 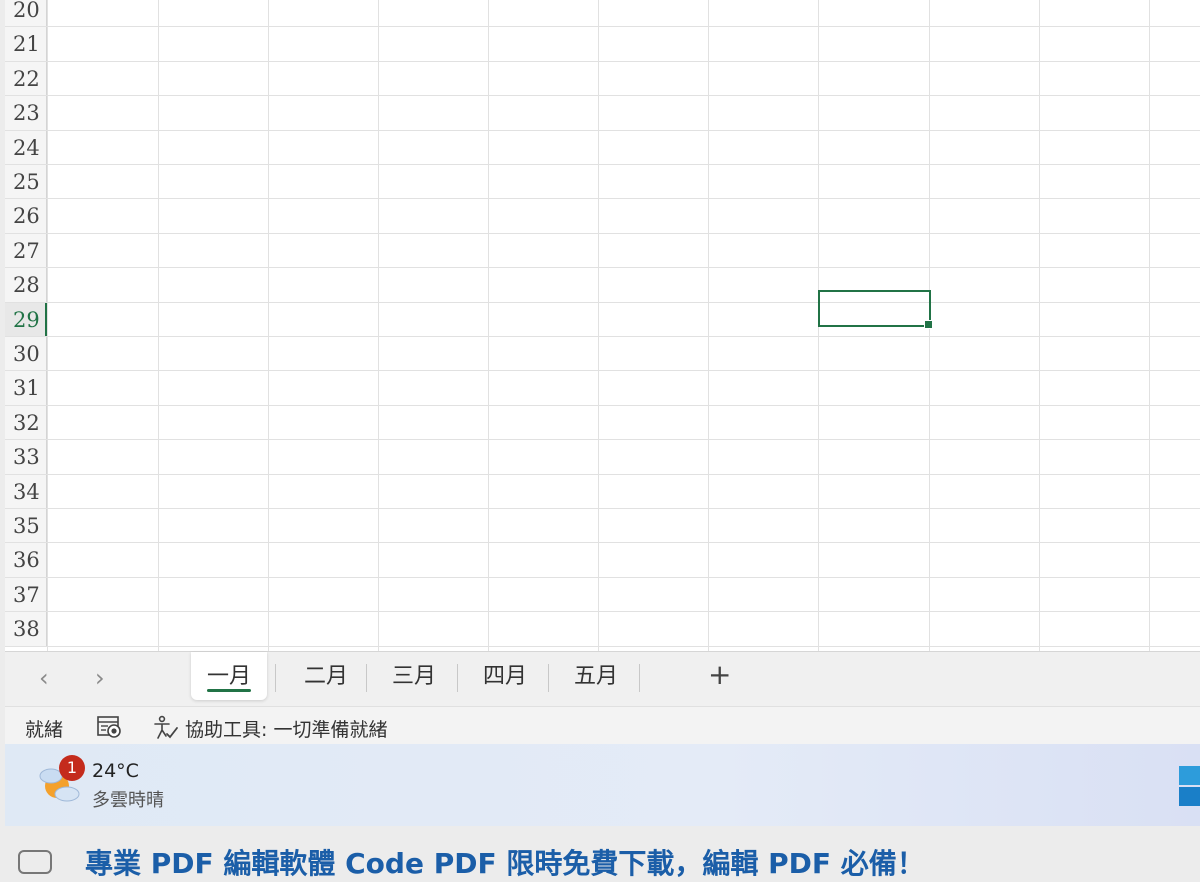 I want to click on sheet-tab-label: 二月, so click(x=325, y=676).